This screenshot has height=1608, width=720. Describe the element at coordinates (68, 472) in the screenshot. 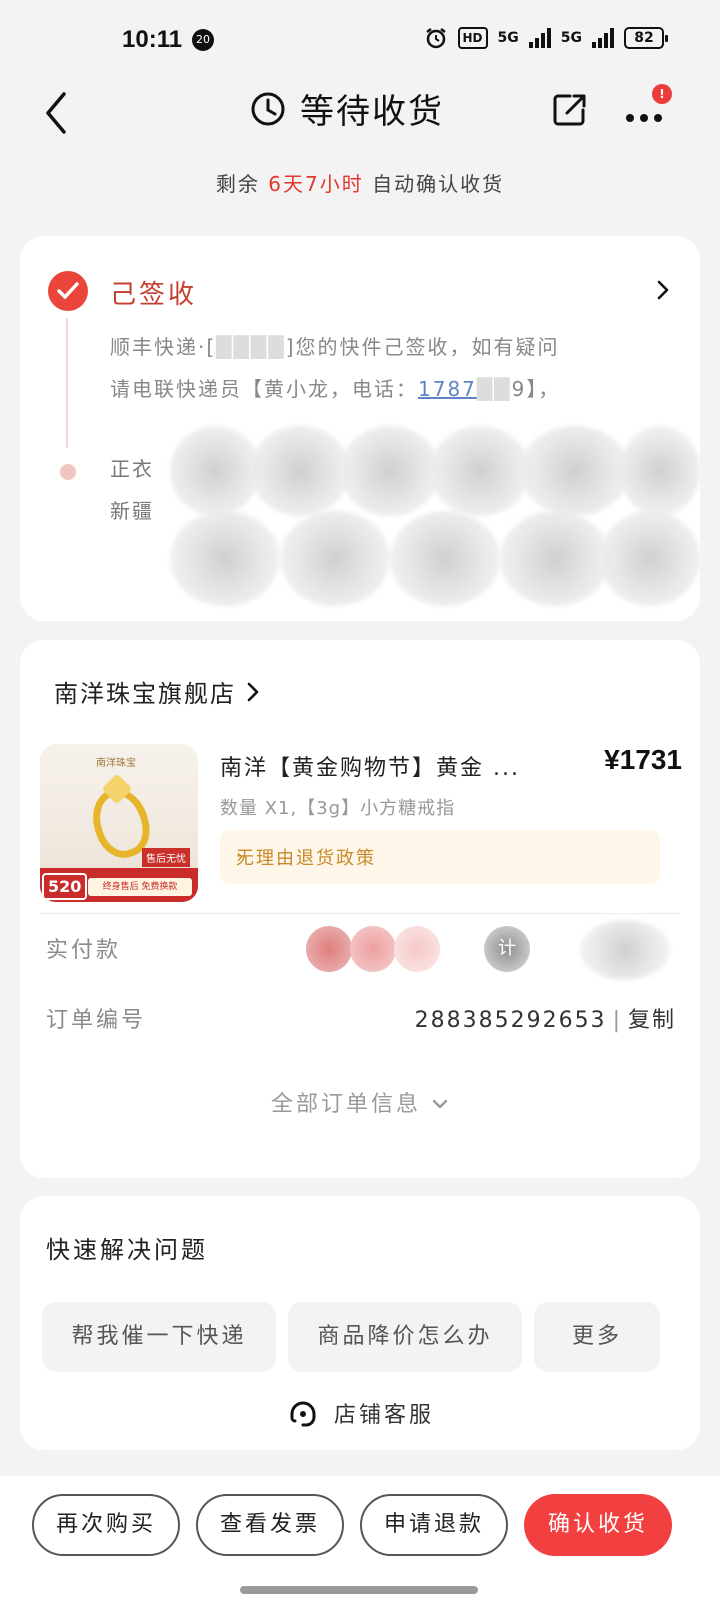

I see `timeline-dot` at that location.